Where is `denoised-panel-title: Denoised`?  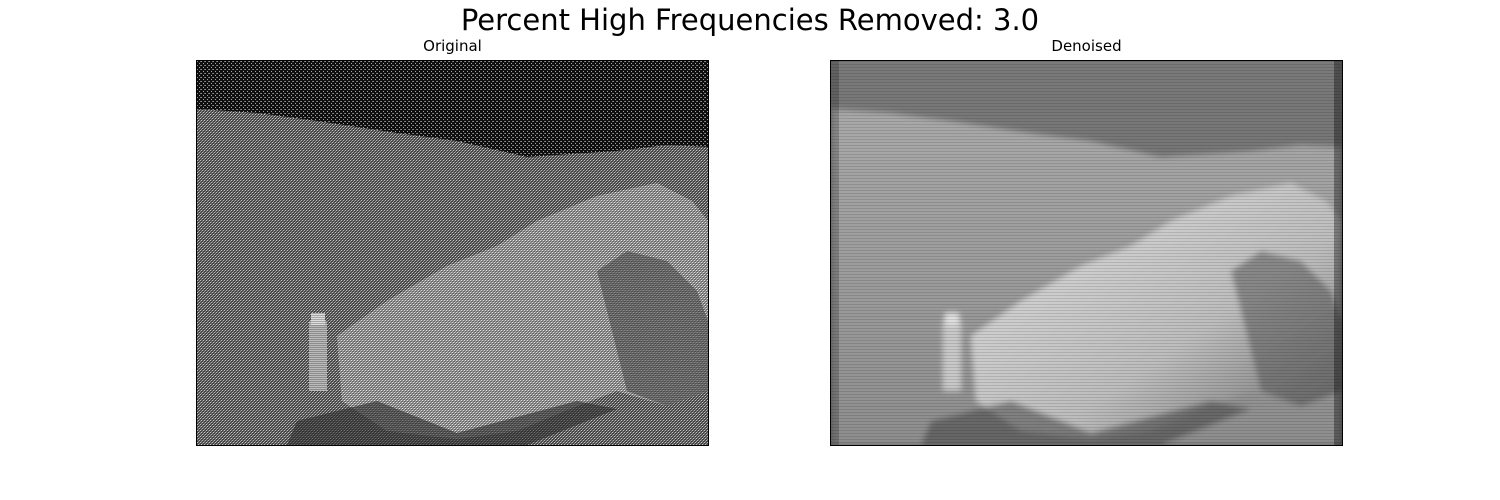
denoised-panel-title: Denoised is located at coordinates (1086, 46).